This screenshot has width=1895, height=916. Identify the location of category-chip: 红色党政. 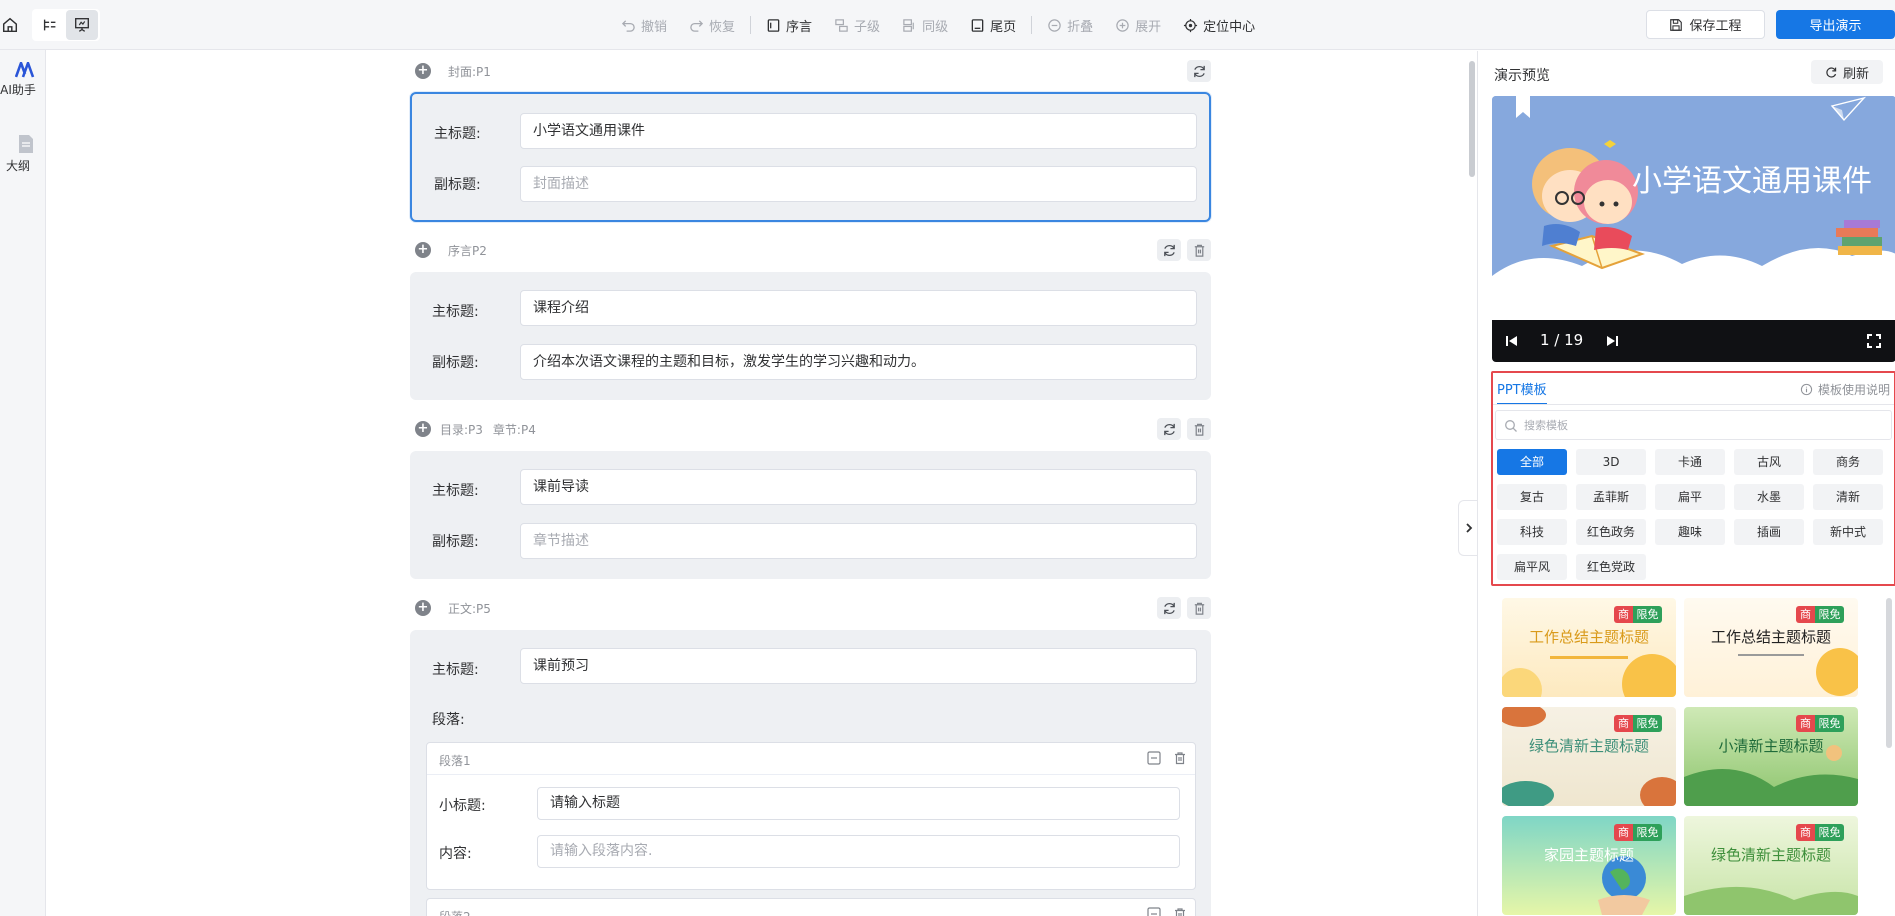
(1611, 567).